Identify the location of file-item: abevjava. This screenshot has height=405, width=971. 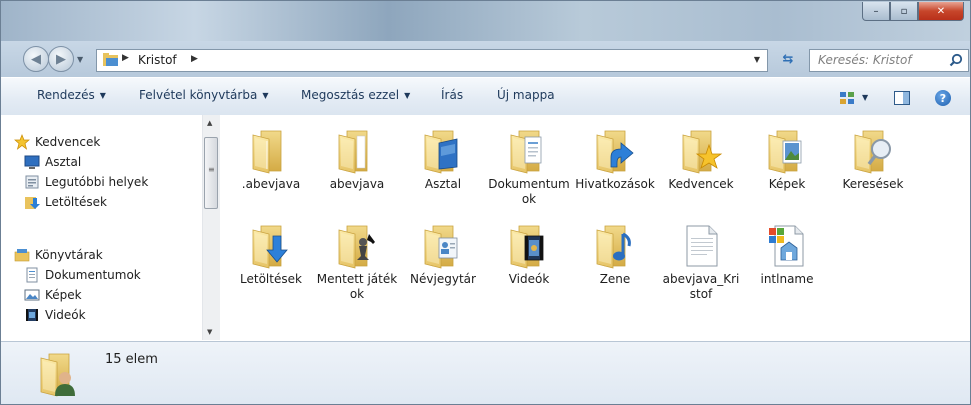
(357, 159).